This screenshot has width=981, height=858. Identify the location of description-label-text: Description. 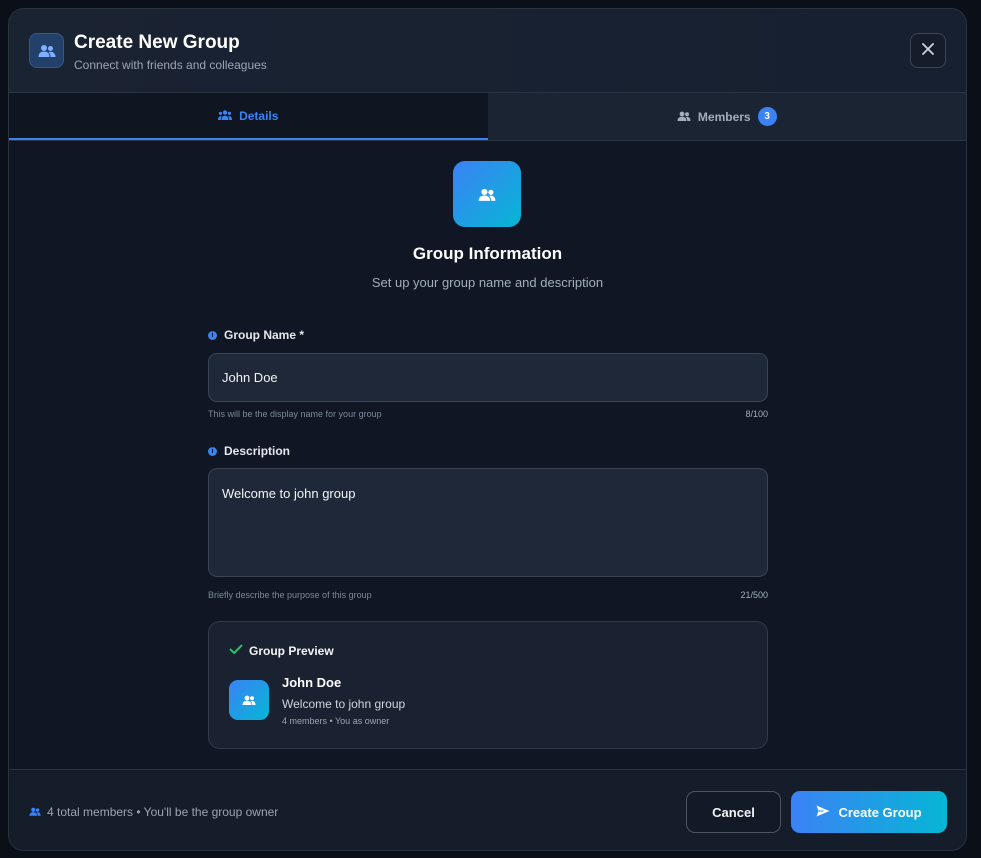
(257, 451).